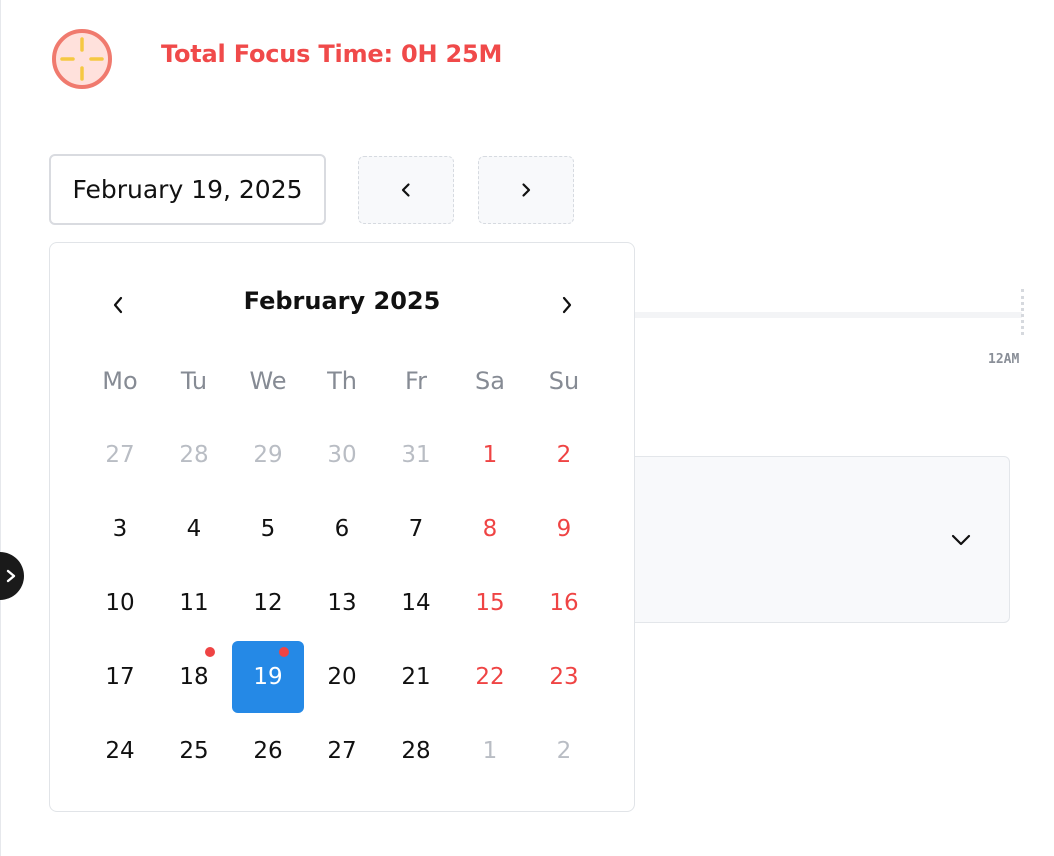 The width and height of the screenshot is (1054, 856). I want to click on timeline-track, so click(828, 315).